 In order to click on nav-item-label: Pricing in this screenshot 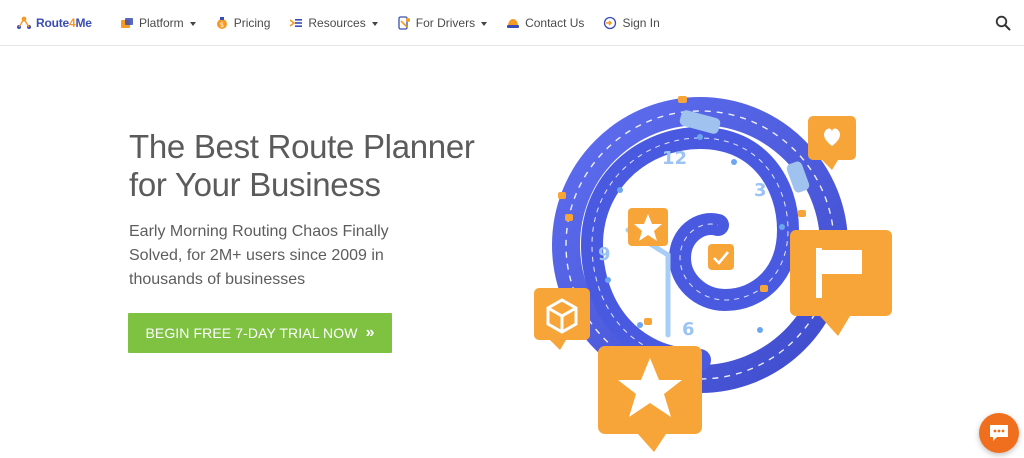, I will do `click(252, 23)`.